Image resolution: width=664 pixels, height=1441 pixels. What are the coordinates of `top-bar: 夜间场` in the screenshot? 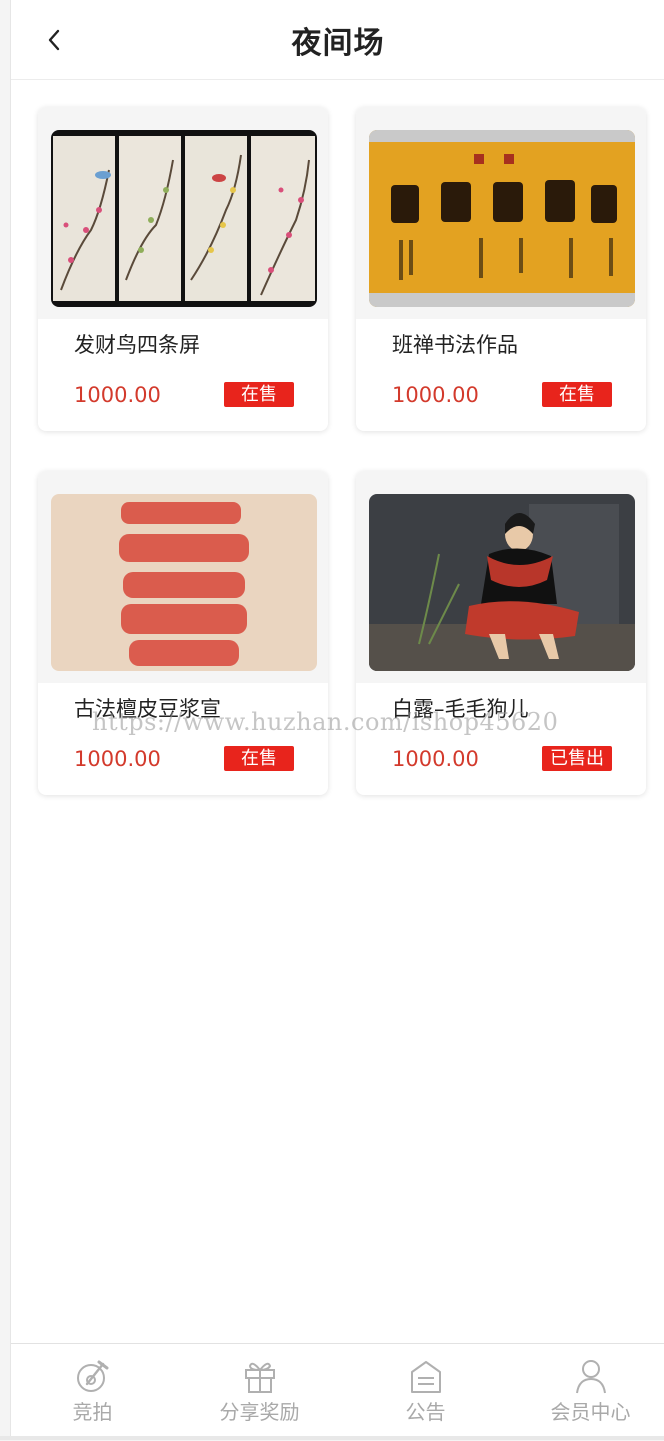 It's located at (337, 40).